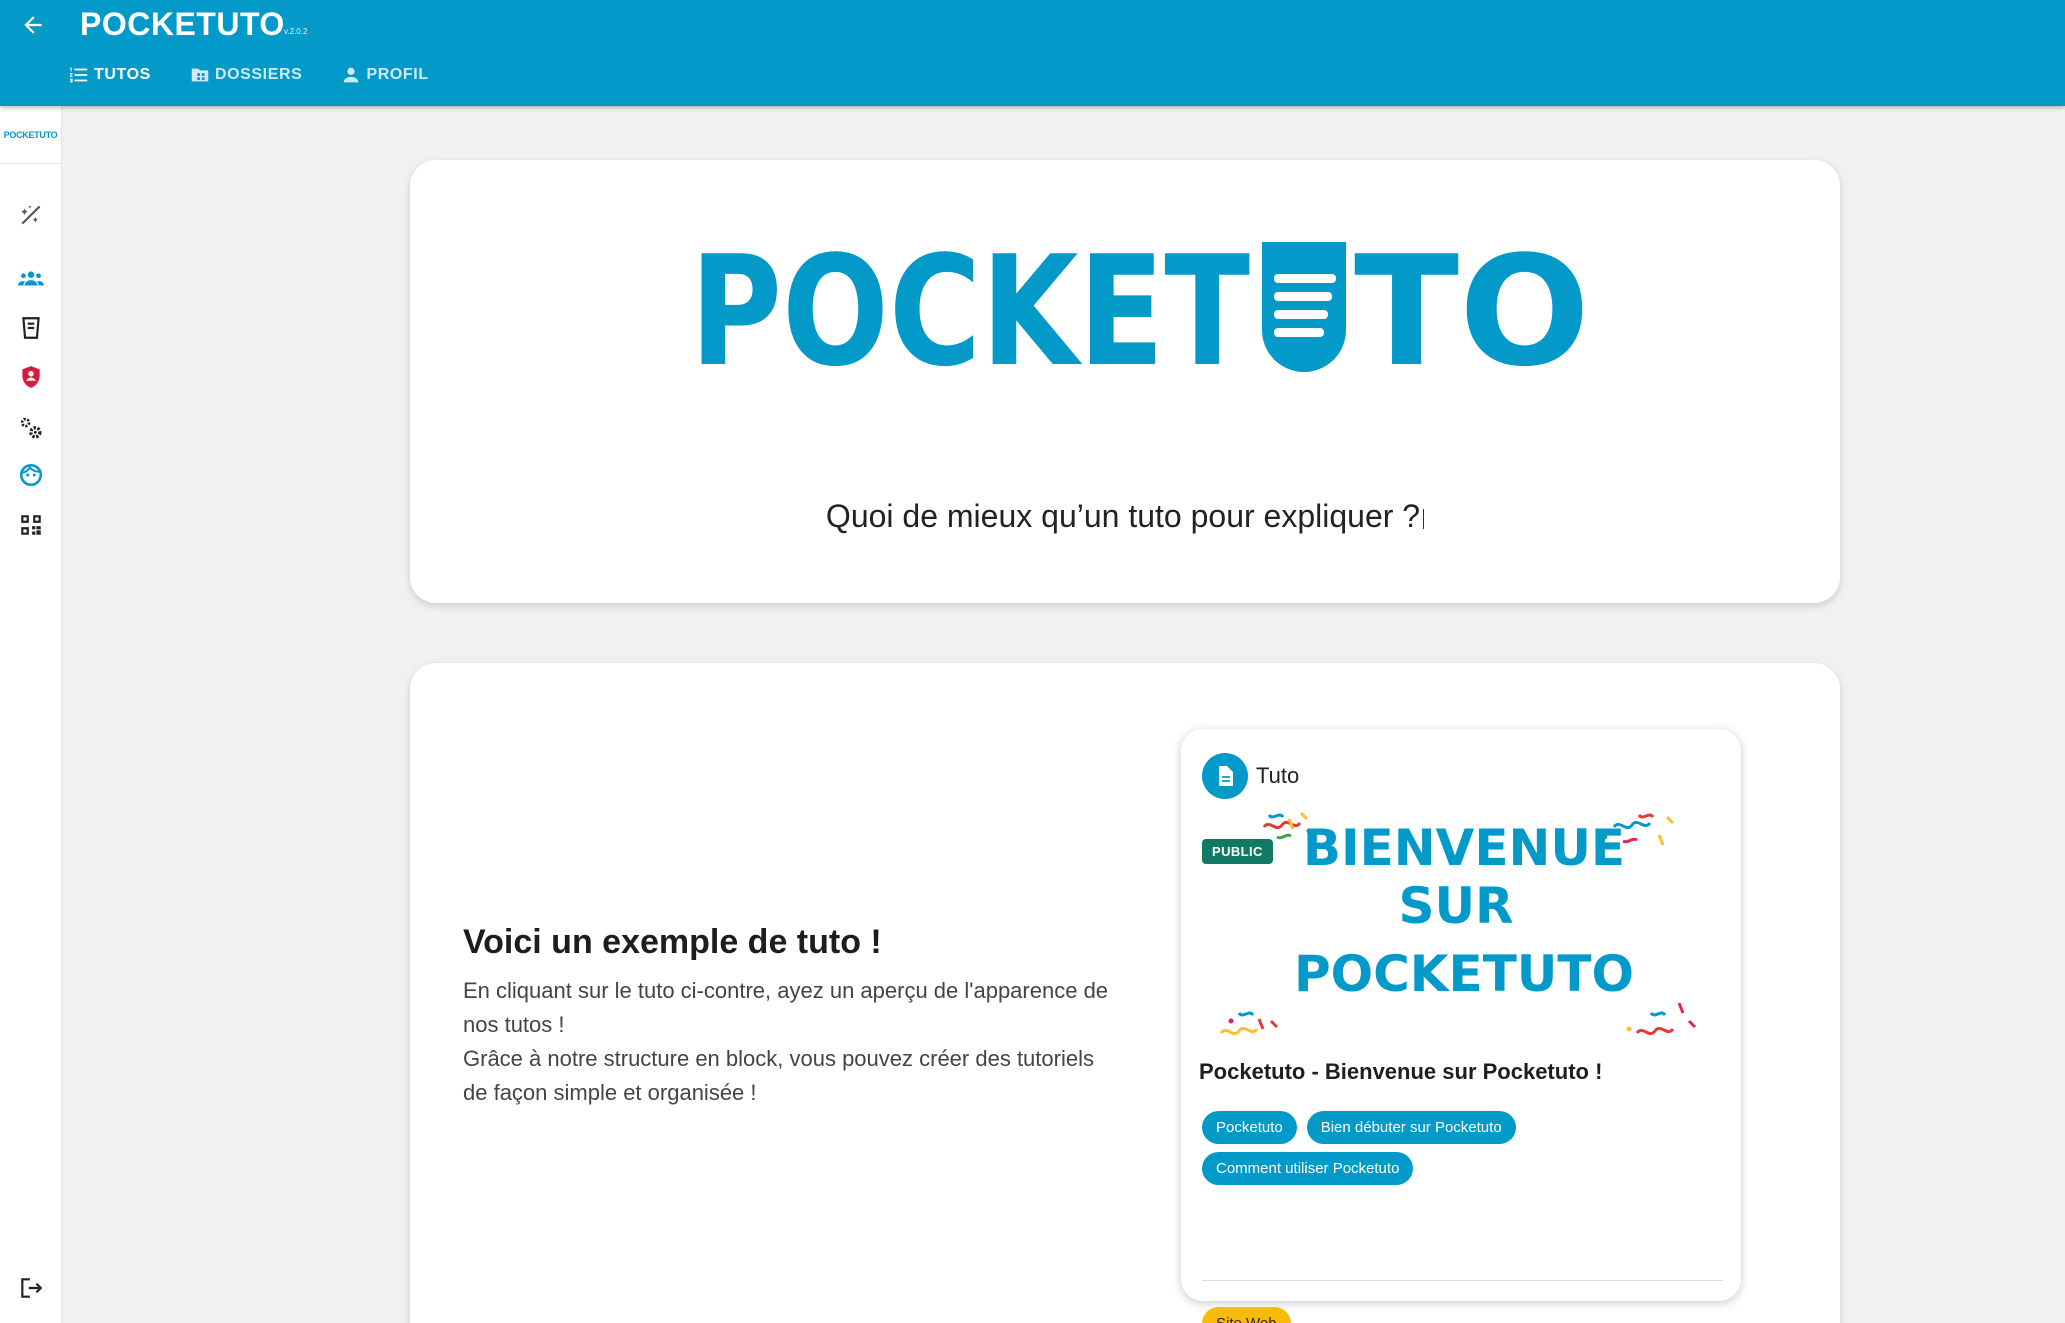 This screenshot has width=2065, height=1323. I want to click on qr-code-icon, so click(31, 525).